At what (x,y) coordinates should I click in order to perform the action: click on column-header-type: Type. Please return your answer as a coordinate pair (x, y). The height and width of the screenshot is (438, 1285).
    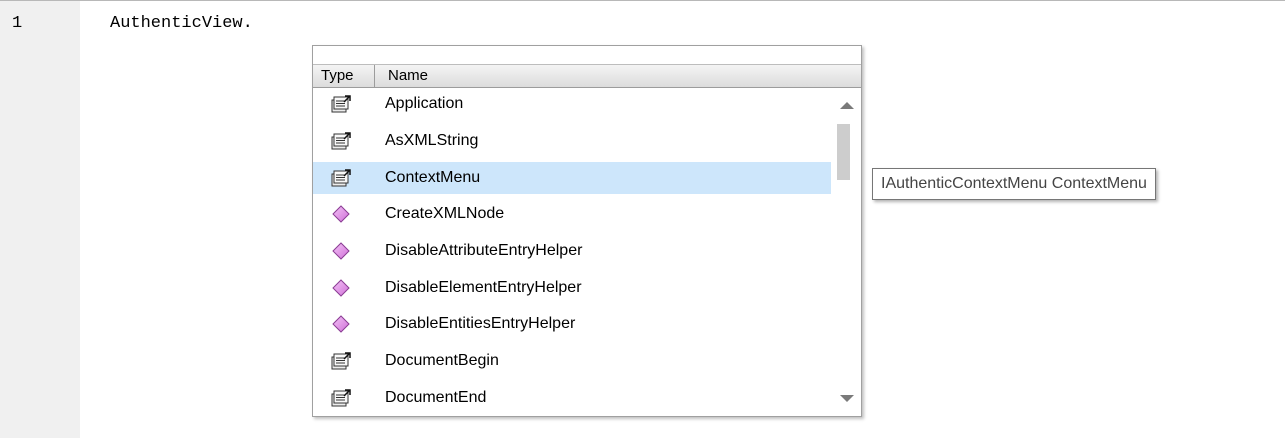
    Looking at the image, I should click on (344, 76).